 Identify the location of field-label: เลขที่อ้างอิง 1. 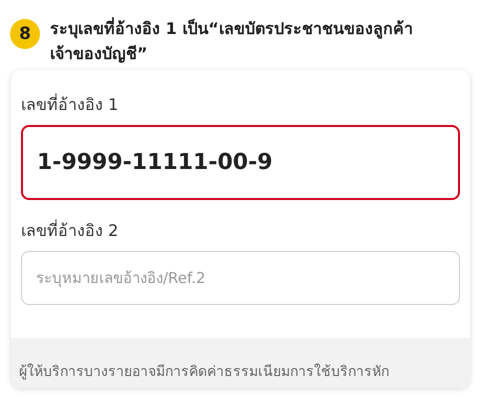
(70, 104).